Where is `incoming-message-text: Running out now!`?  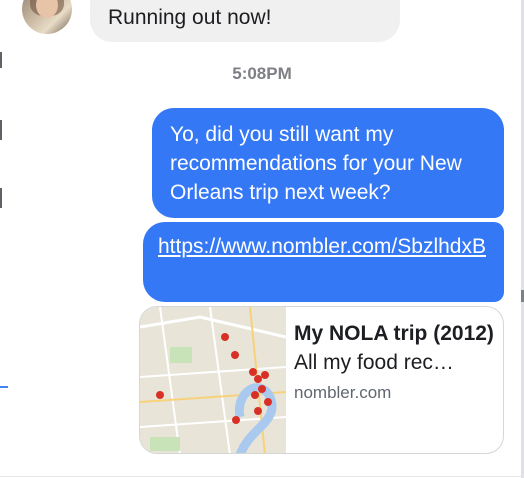 incoming-message-text: Running out now! is located at coordinates (190, 17).